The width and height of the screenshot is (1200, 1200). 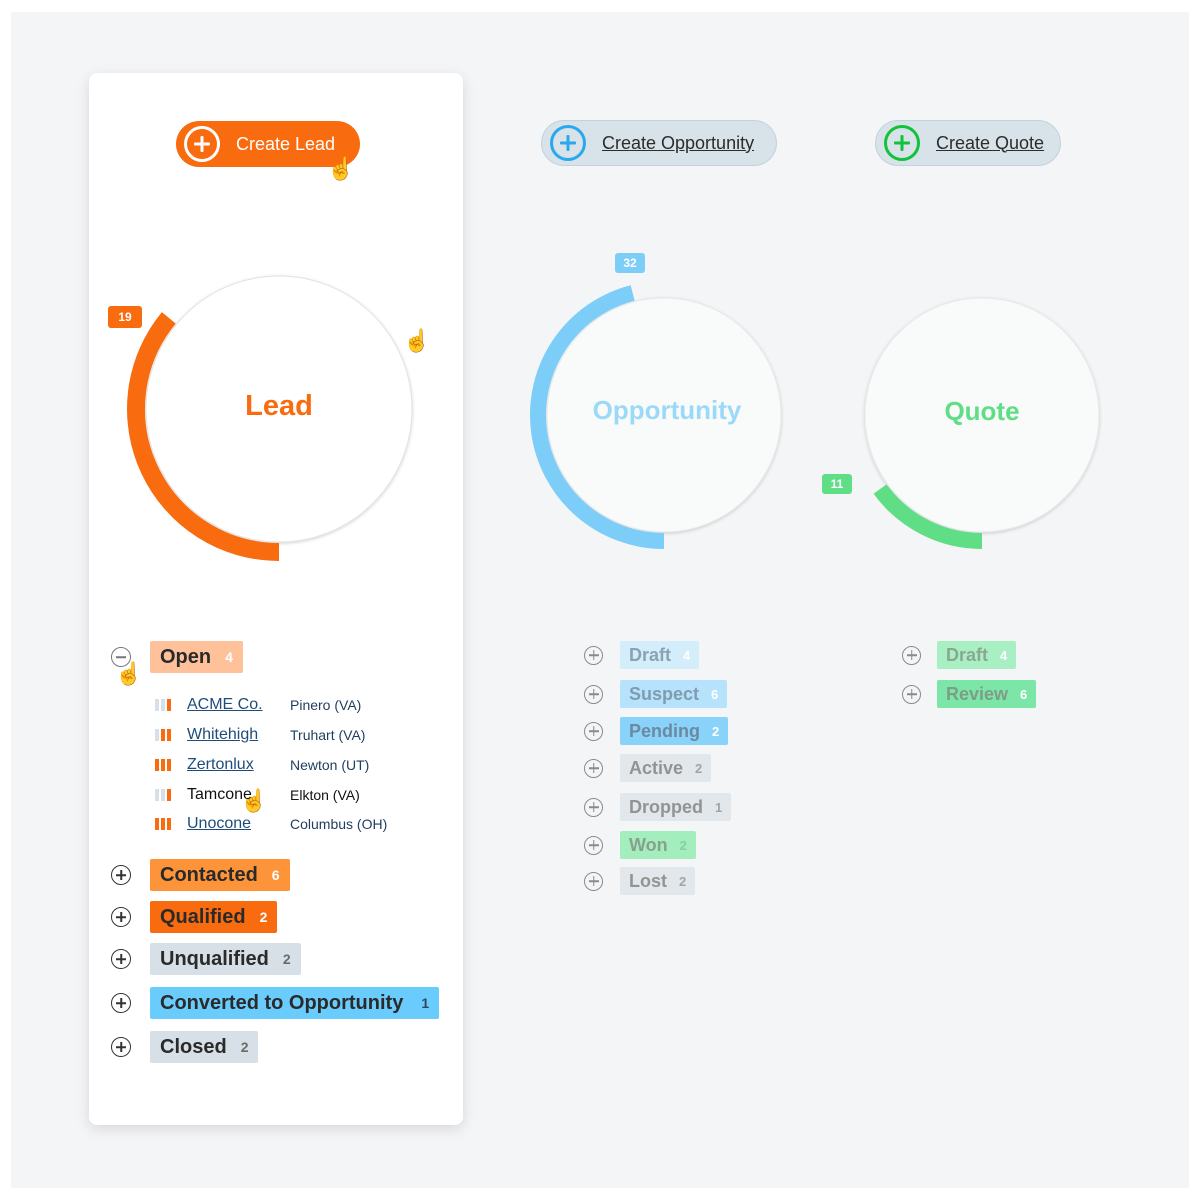 What do you see at coordinates (326, 705) in the screenshot?
I see `account-location: Pinero (VA)` at bounding box center [326, 705].